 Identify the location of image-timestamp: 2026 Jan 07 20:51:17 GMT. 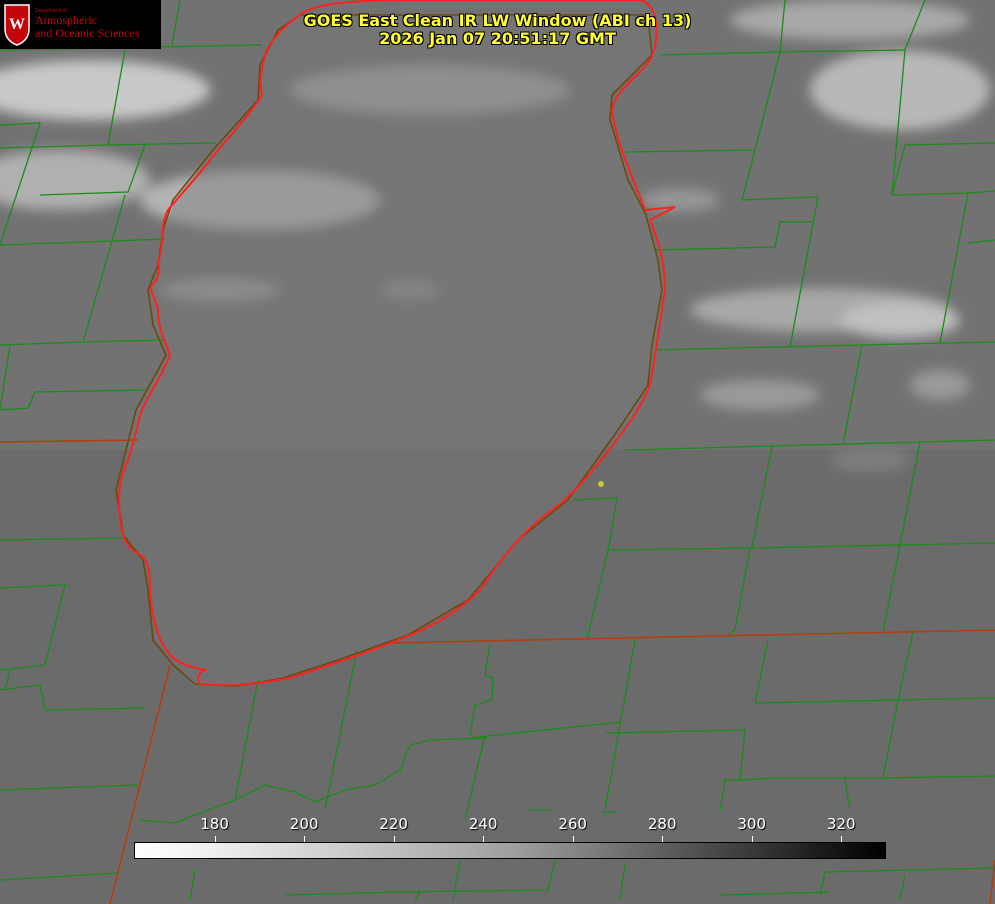
(497, 38).